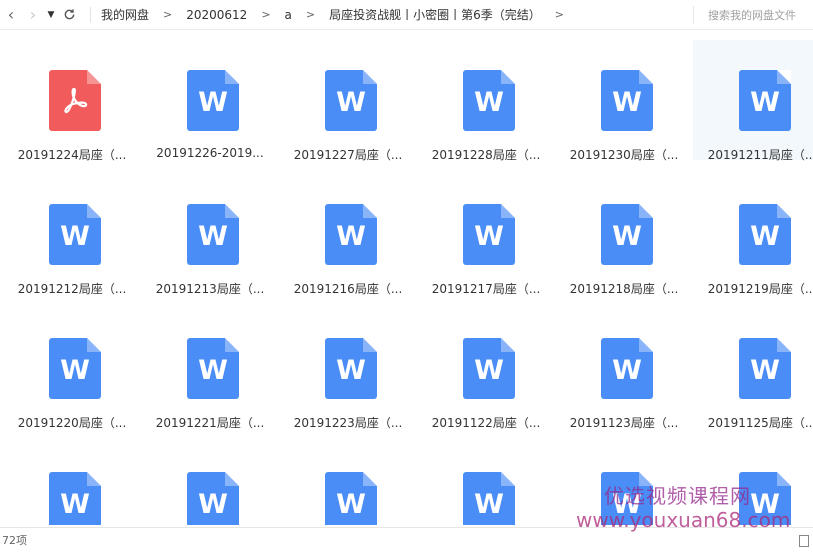 Image resolution: width=813 pixels, height=552 pixels. I want to click on acrobat-icon, so click(76, 100).